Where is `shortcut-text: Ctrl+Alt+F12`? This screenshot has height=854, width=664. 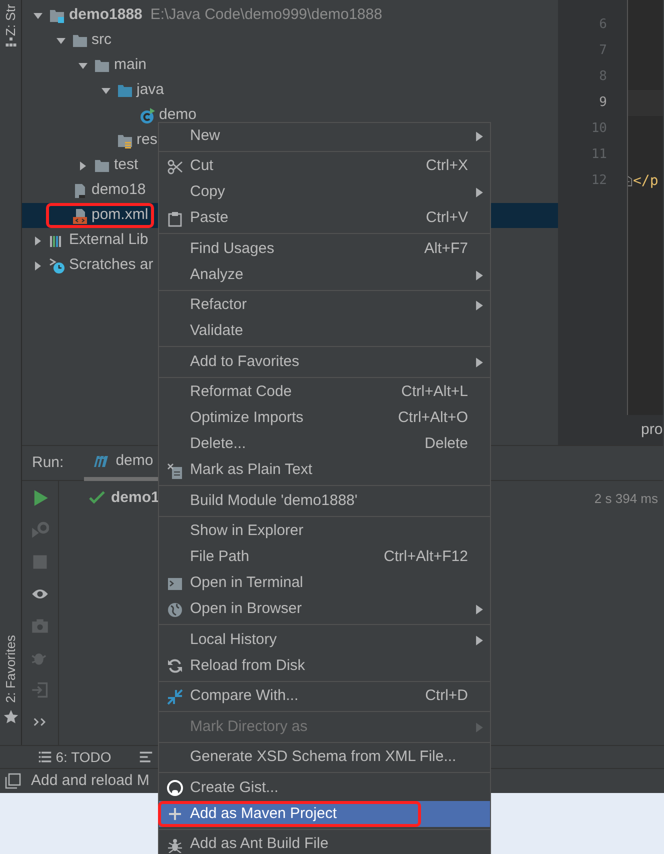 shortcut-text: Ctrl+Alt+F12 is located at coordinates (426, 557).